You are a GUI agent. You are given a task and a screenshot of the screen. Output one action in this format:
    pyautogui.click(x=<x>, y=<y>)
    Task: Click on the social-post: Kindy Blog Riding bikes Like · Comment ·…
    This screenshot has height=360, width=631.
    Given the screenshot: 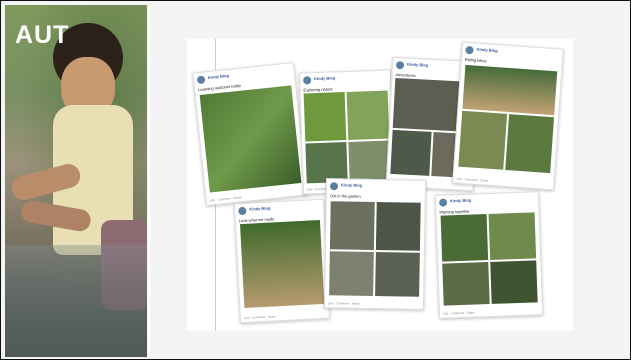 What is the action you would take?
    pyautogui.click(x=508, y=116)
    